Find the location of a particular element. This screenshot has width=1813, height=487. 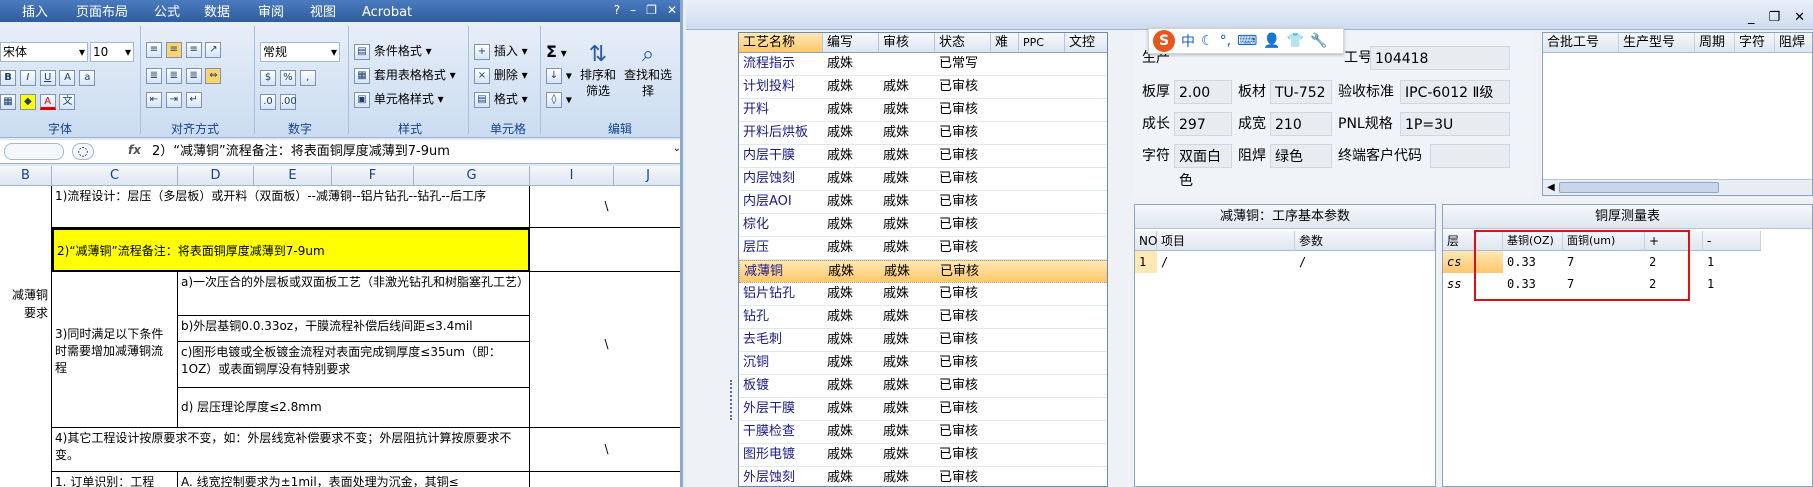

param-row-item: / is located at coordinates (1226, 262).